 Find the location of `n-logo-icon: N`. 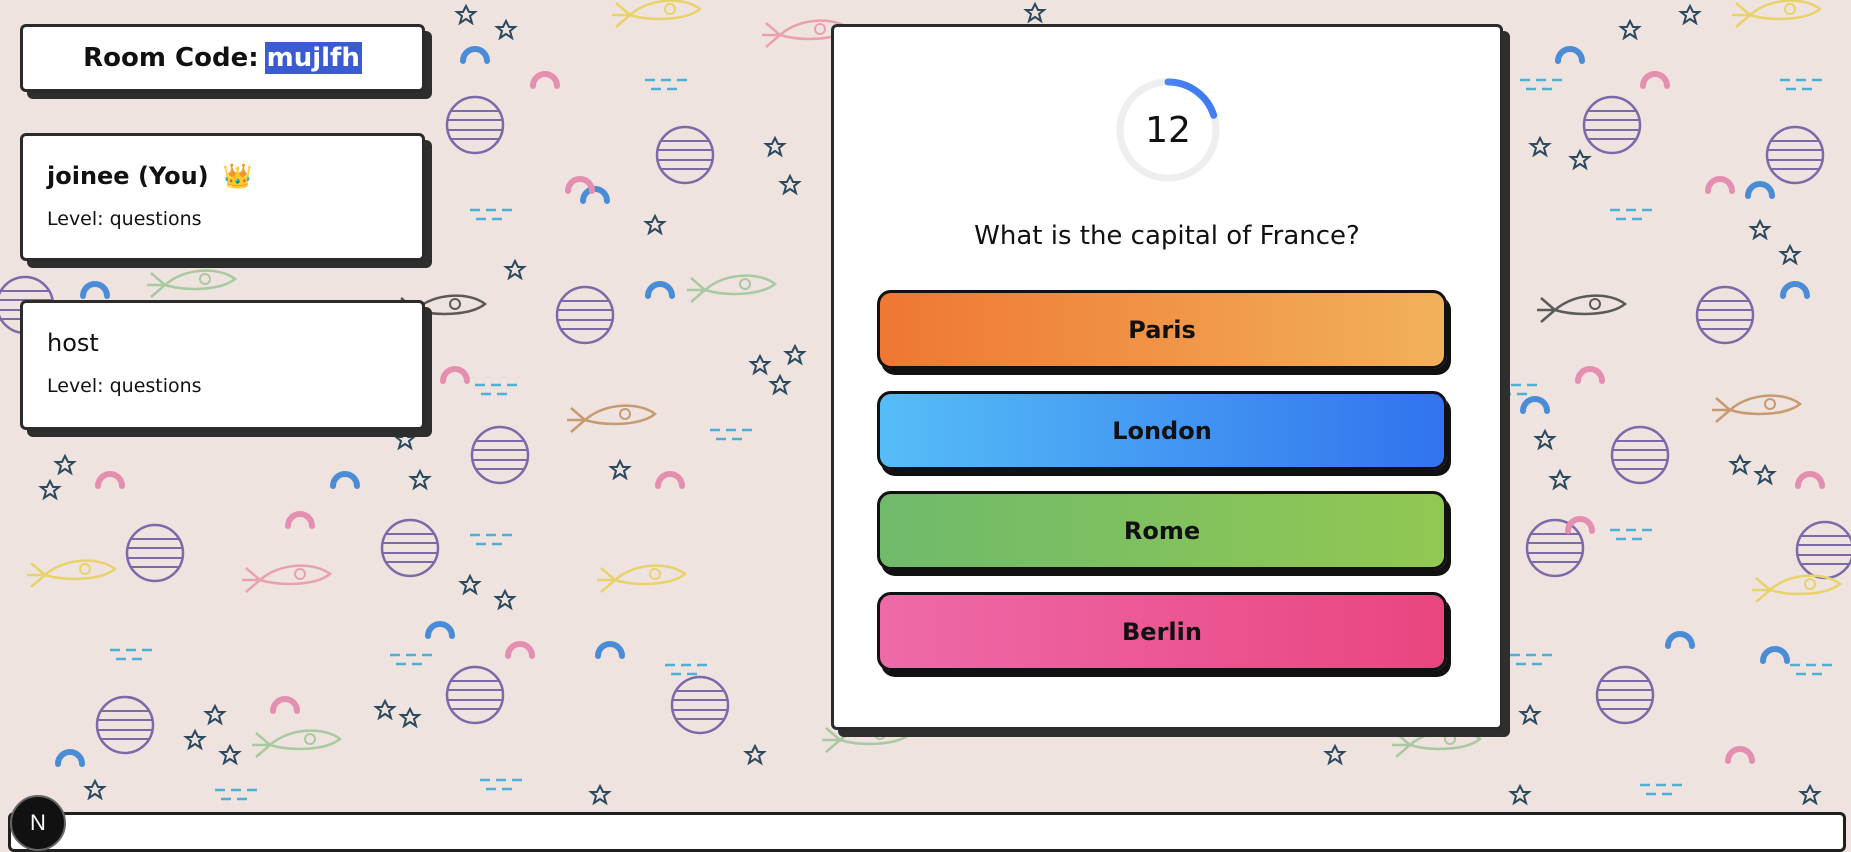

n-logo-icon: N is located at coordinates (38, 823).